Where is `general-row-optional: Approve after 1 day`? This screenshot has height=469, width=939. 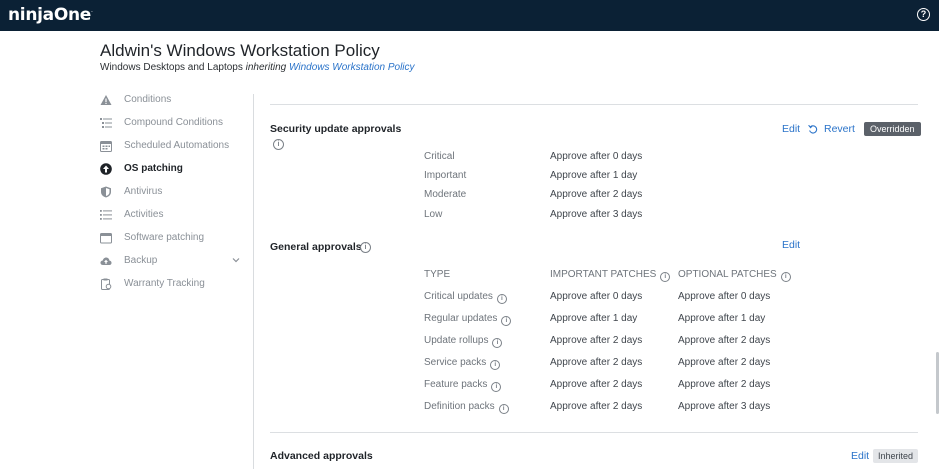 general-row-optional: Approve after 1 day is located at coordinates (722, 318).